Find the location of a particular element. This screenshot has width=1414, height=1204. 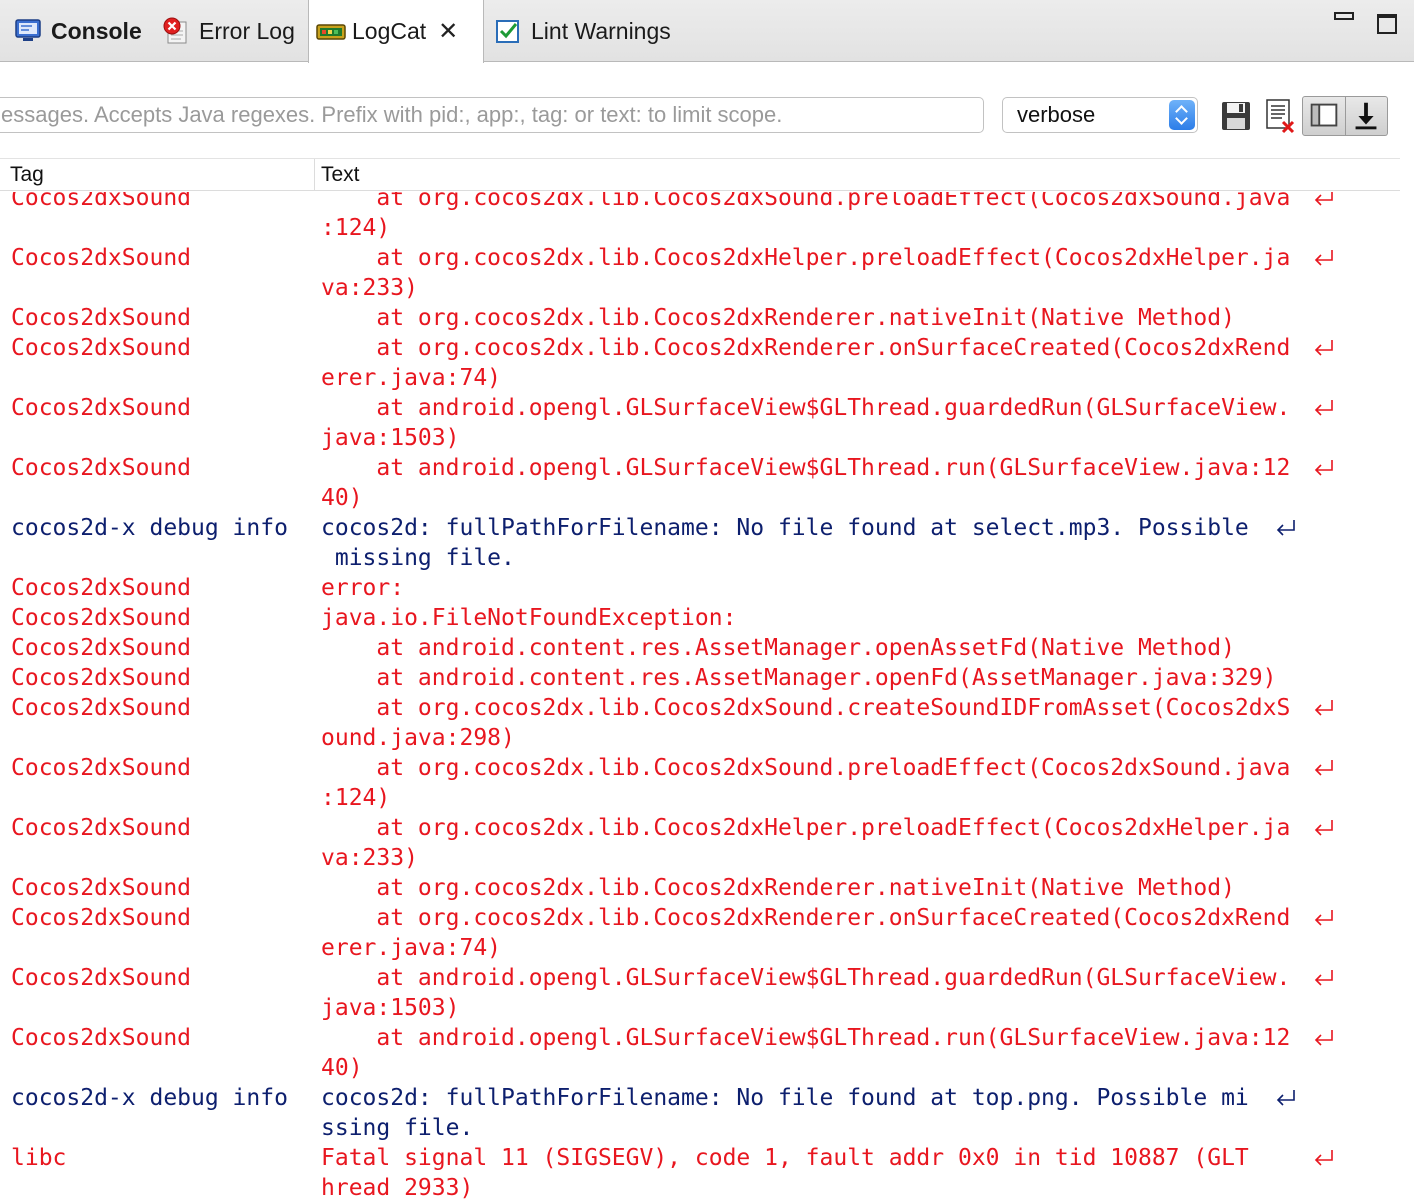

scroll-lock-button is located at coordinates (1367, 116).